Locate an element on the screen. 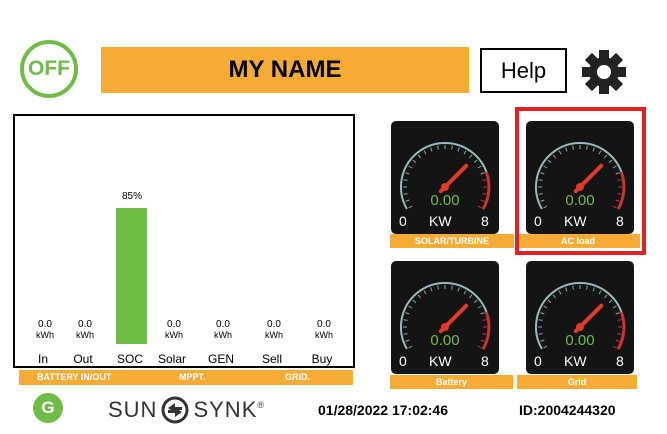 Image resolution: width=667 pixels, height=434 pixels. bar-value-soc: 85% is located at coordinates (131, 196).